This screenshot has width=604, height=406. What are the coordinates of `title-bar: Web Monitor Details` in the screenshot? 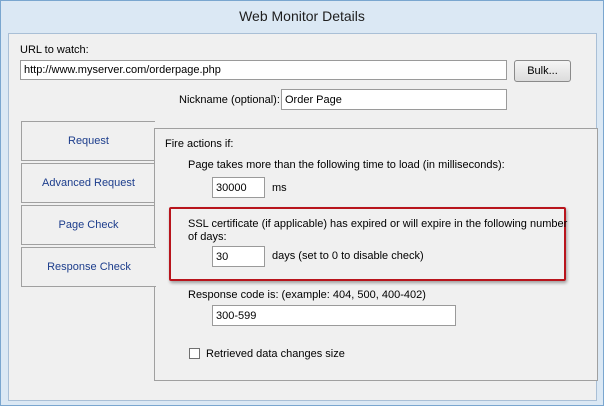 It's located at (302, 17).